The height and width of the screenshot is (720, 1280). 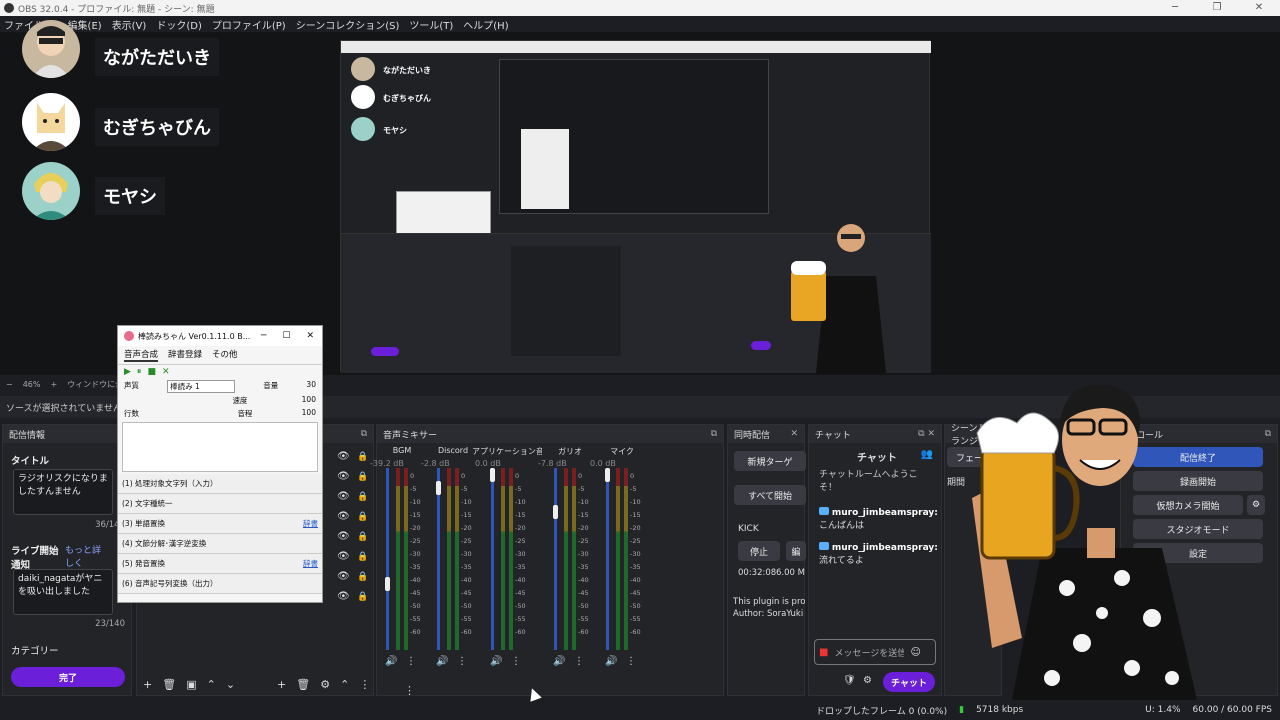 I want to click on menu-profile: プロファイル(P), so click(x=249, y=24).